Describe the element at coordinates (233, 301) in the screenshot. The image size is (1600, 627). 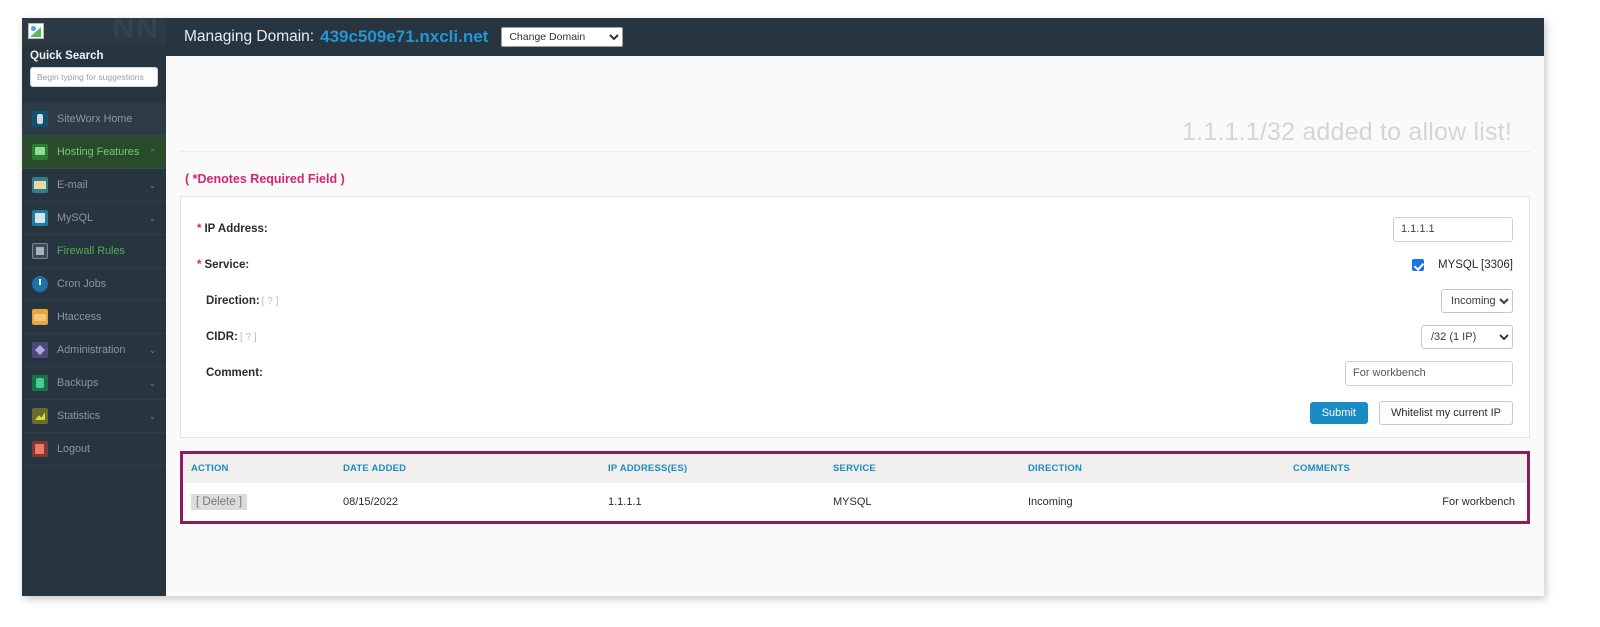
I see `direction-label-text: Direction:` at that location.